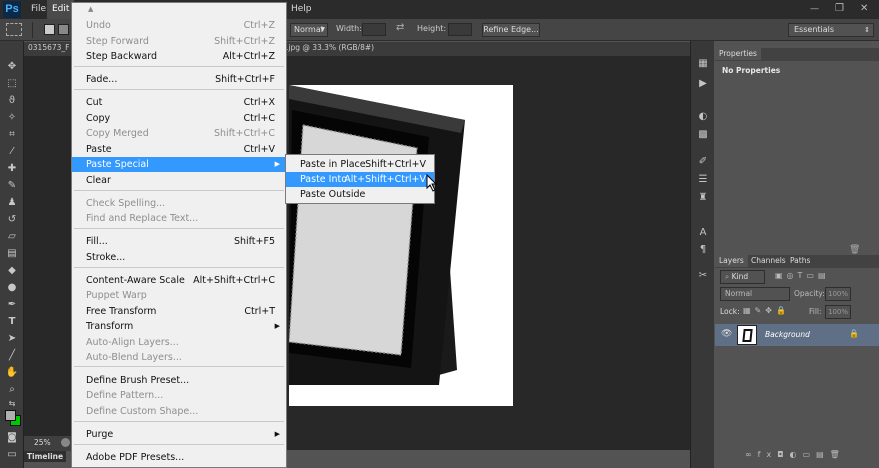 This screenshot has width=879, height=468. What do you see at coordinates (179, 102) in the screenshot?
I see `edit-menu-item: Cut Ctrl+X` at bounding box center [179, 102].